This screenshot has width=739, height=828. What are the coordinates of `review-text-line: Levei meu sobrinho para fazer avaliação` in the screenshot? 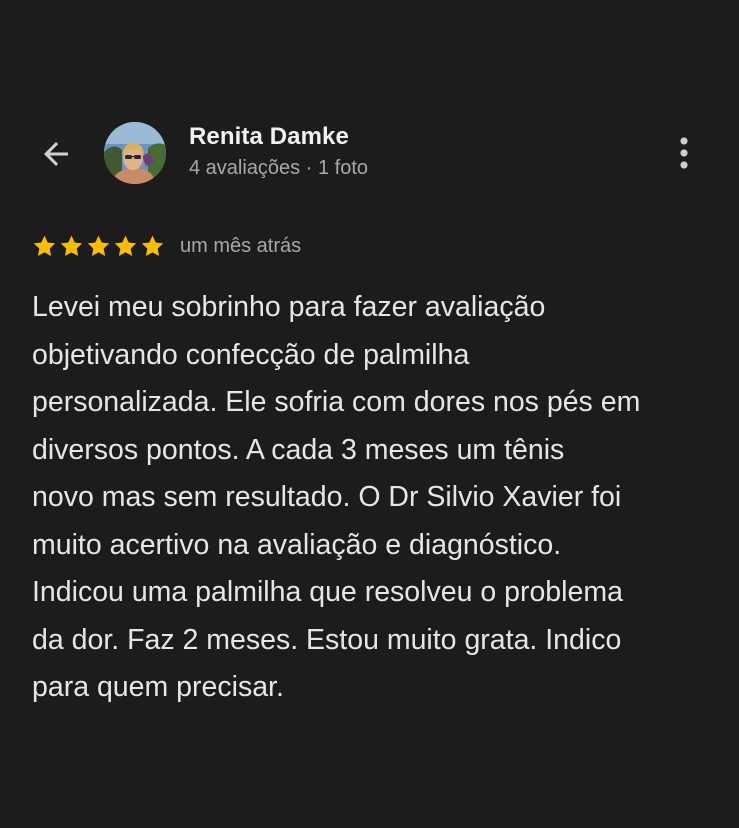 It's located at (289, 307).